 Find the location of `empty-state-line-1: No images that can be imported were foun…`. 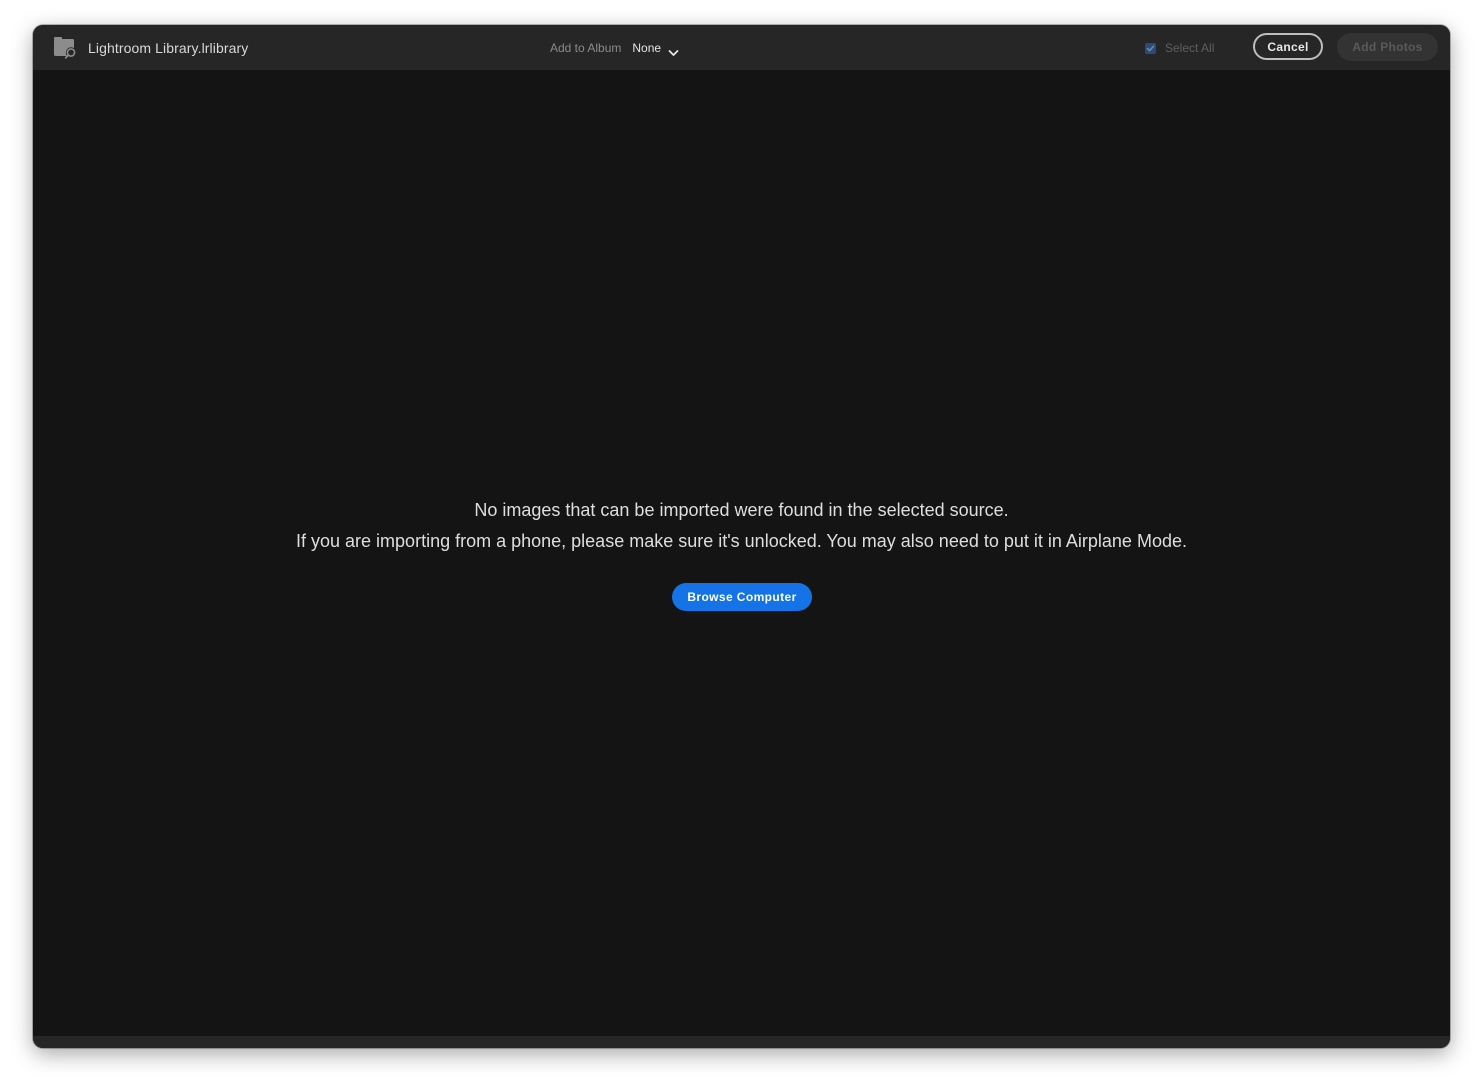

empty-state-line-1: No images that can be imported were foun… is located at coordinates (741, 510).